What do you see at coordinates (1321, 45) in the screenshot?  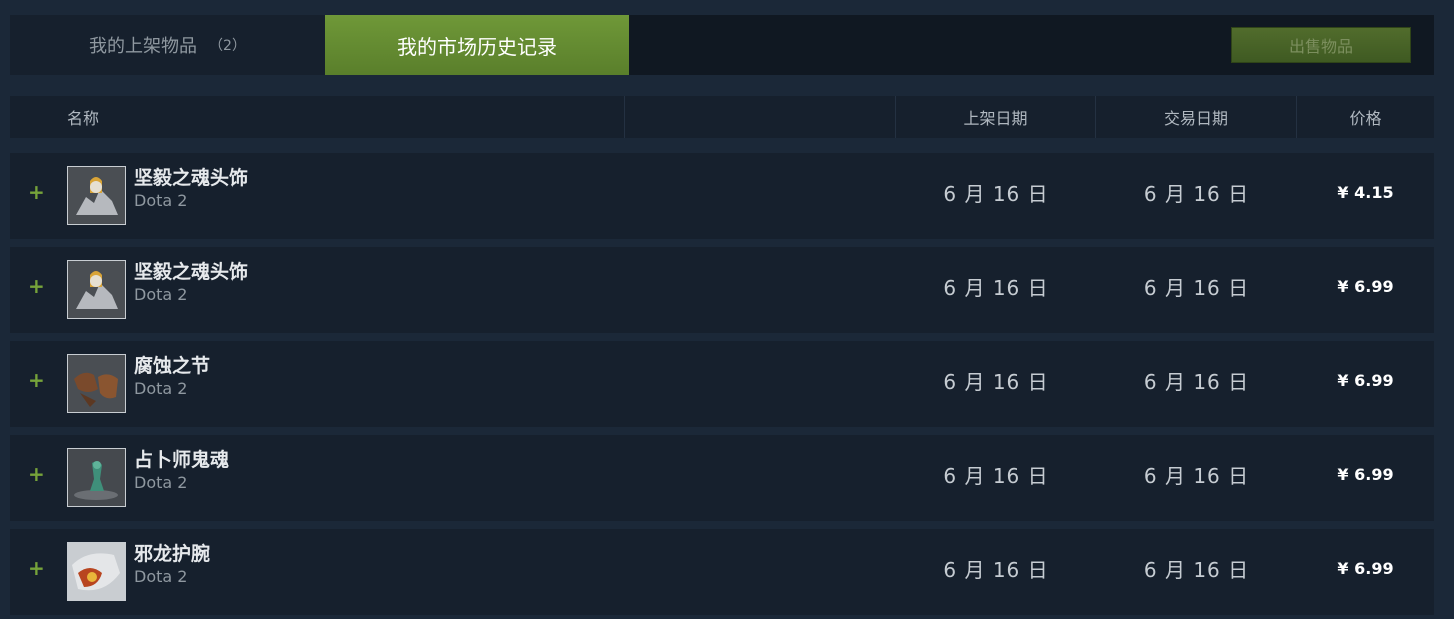 I see `sell-item-button: 出售物品` at bounding box center [1321, 45].